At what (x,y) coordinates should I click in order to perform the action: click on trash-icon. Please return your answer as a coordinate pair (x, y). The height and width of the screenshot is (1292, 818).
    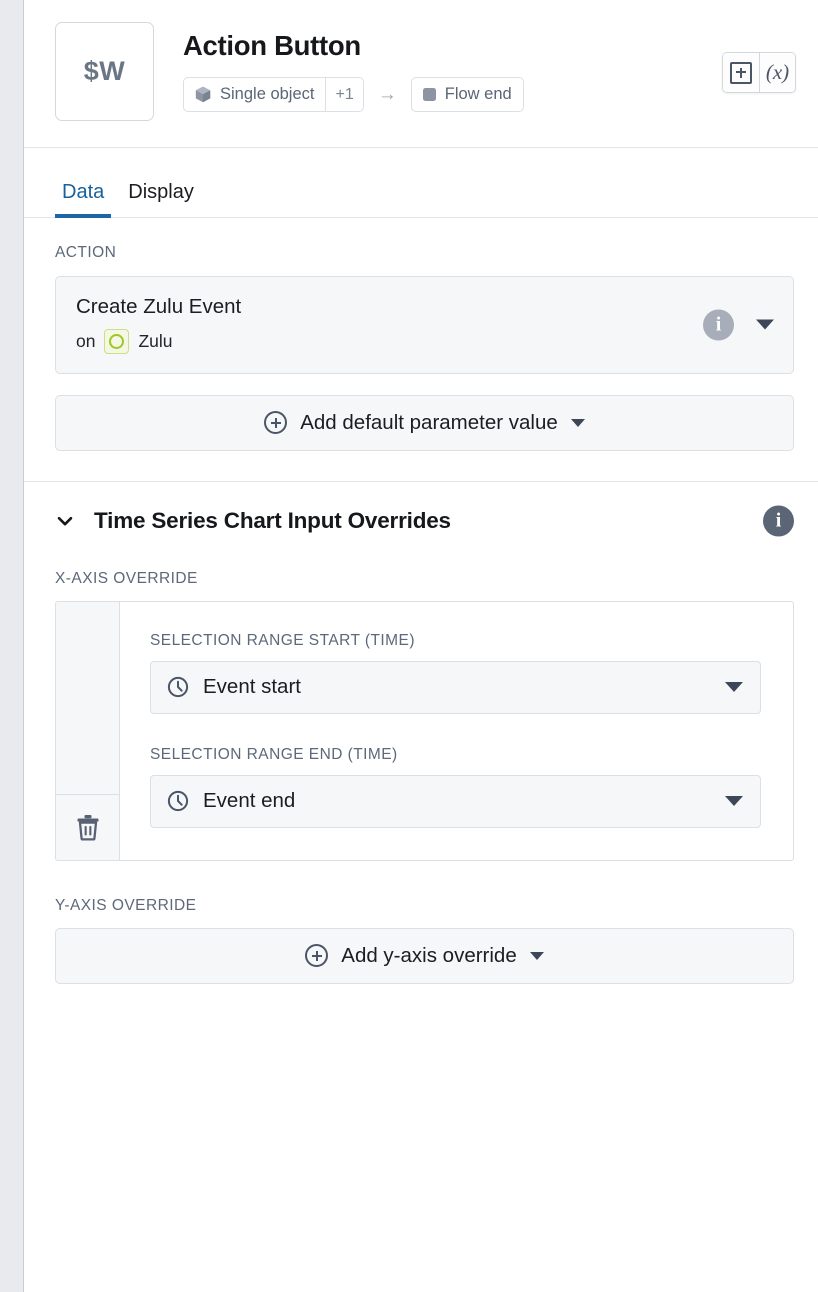
    Looking at the image, I should click on (88, 827).